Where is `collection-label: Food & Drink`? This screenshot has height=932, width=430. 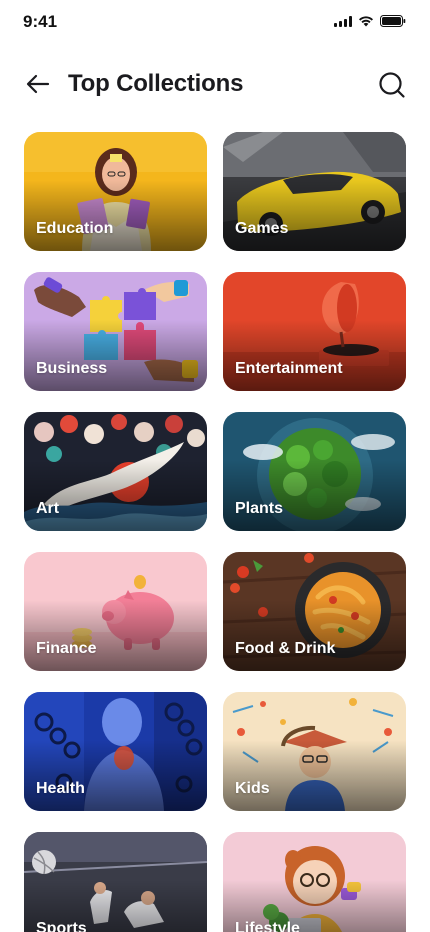
collection-label: Food & Drink is located at coordinates (285, 648).